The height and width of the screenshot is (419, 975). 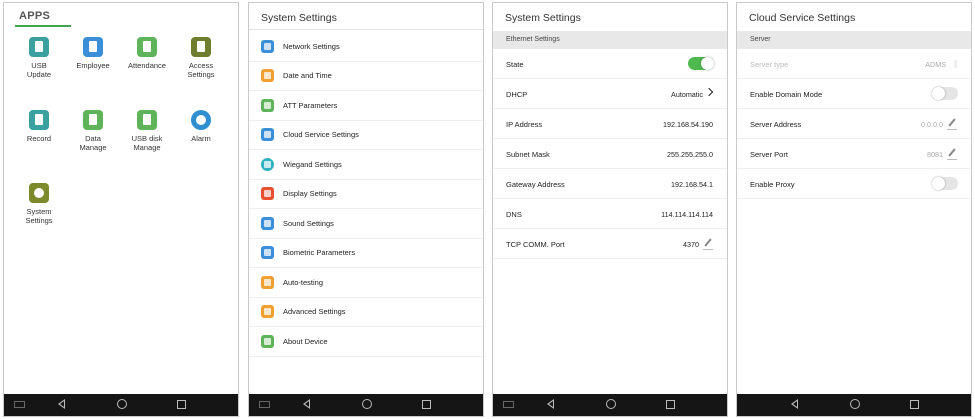 I want to click on gateway-value: 192.168.54.1, so click(x=692, y=184).